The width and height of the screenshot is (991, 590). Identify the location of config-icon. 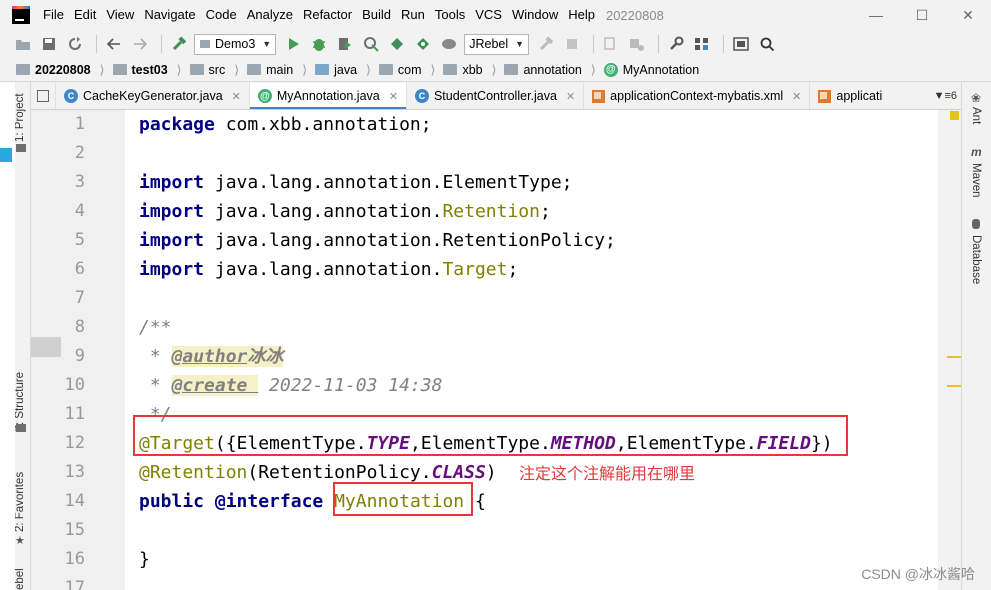
(205, 44).